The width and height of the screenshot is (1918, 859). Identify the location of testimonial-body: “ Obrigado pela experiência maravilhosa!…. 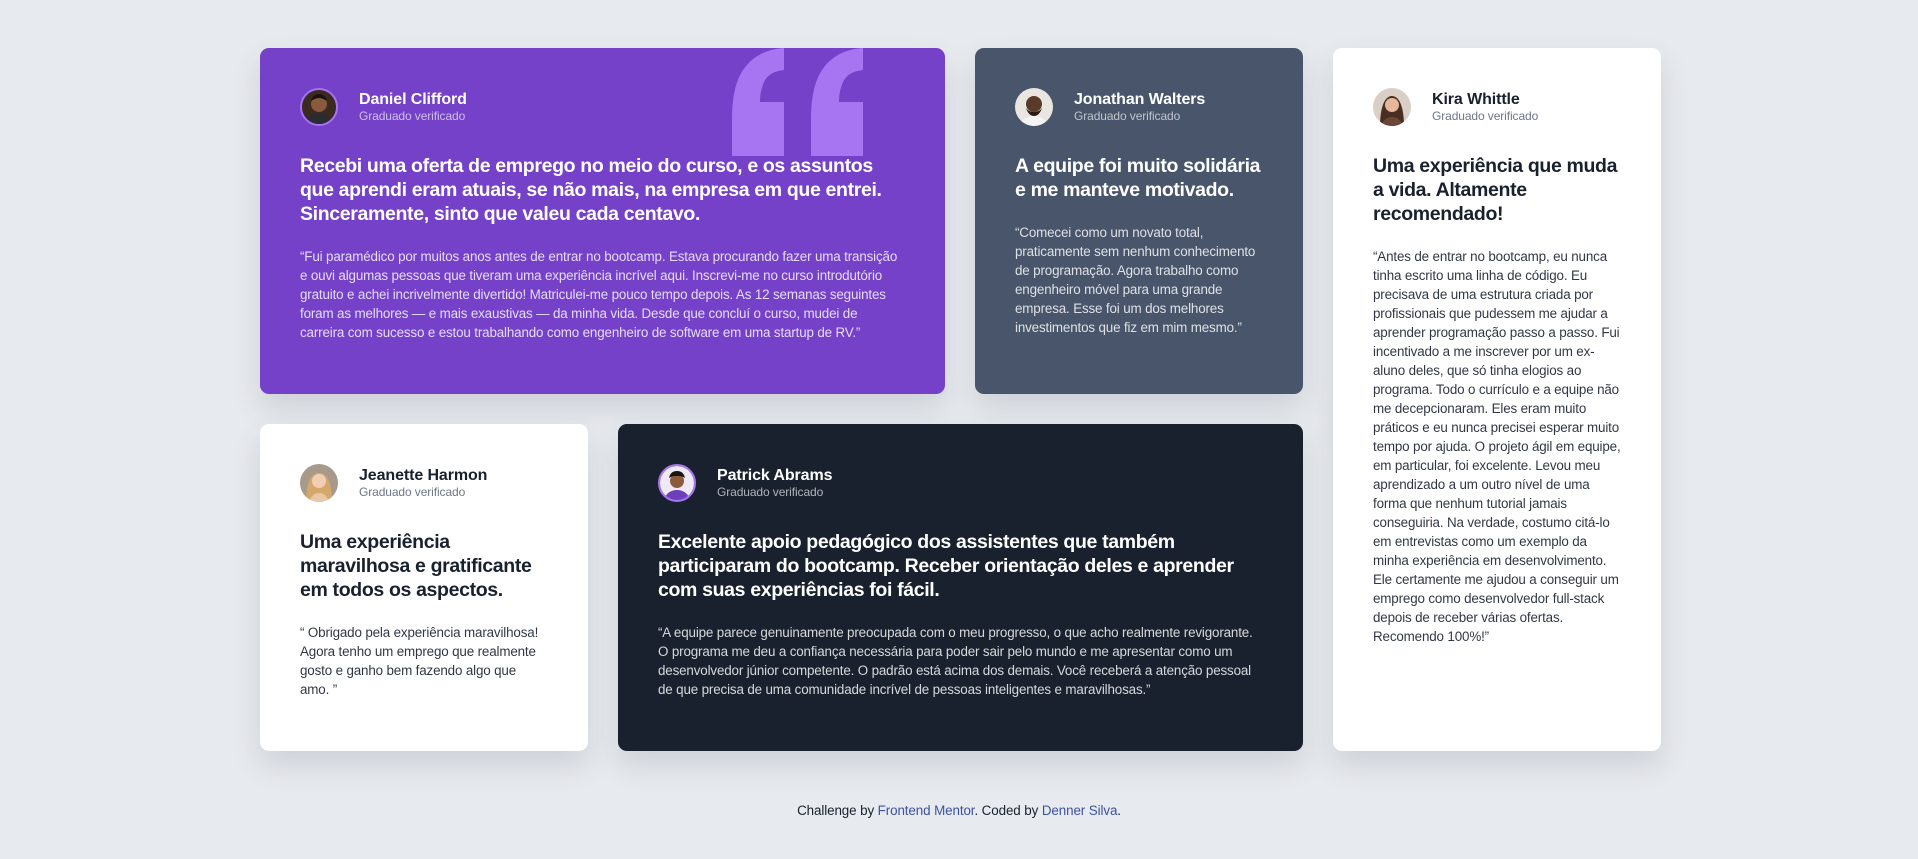
(419, 661).